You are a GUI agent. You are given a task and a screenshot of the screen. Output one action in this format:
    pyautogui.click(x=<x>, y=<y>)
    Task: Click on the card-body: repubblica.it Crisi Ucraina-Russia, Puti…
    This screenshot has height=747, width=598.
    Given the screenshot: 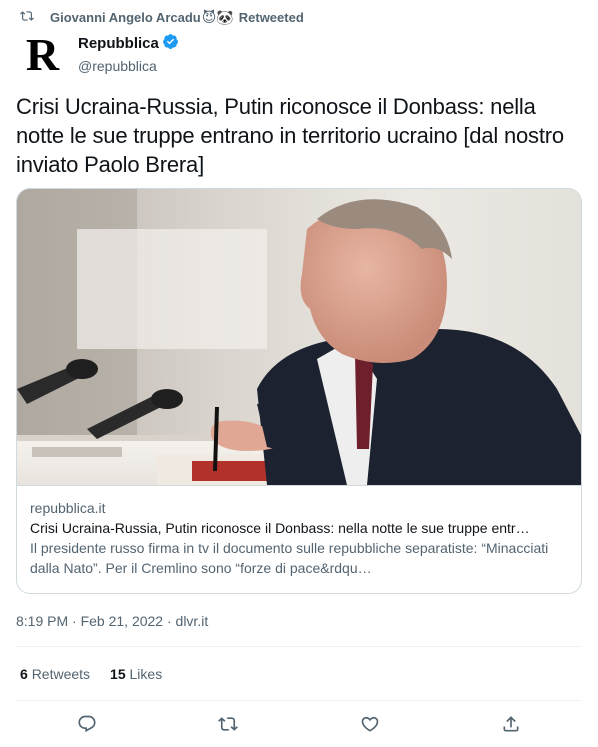 What is the action you would take?
    pyautogui.click(x=299, y=539)
    